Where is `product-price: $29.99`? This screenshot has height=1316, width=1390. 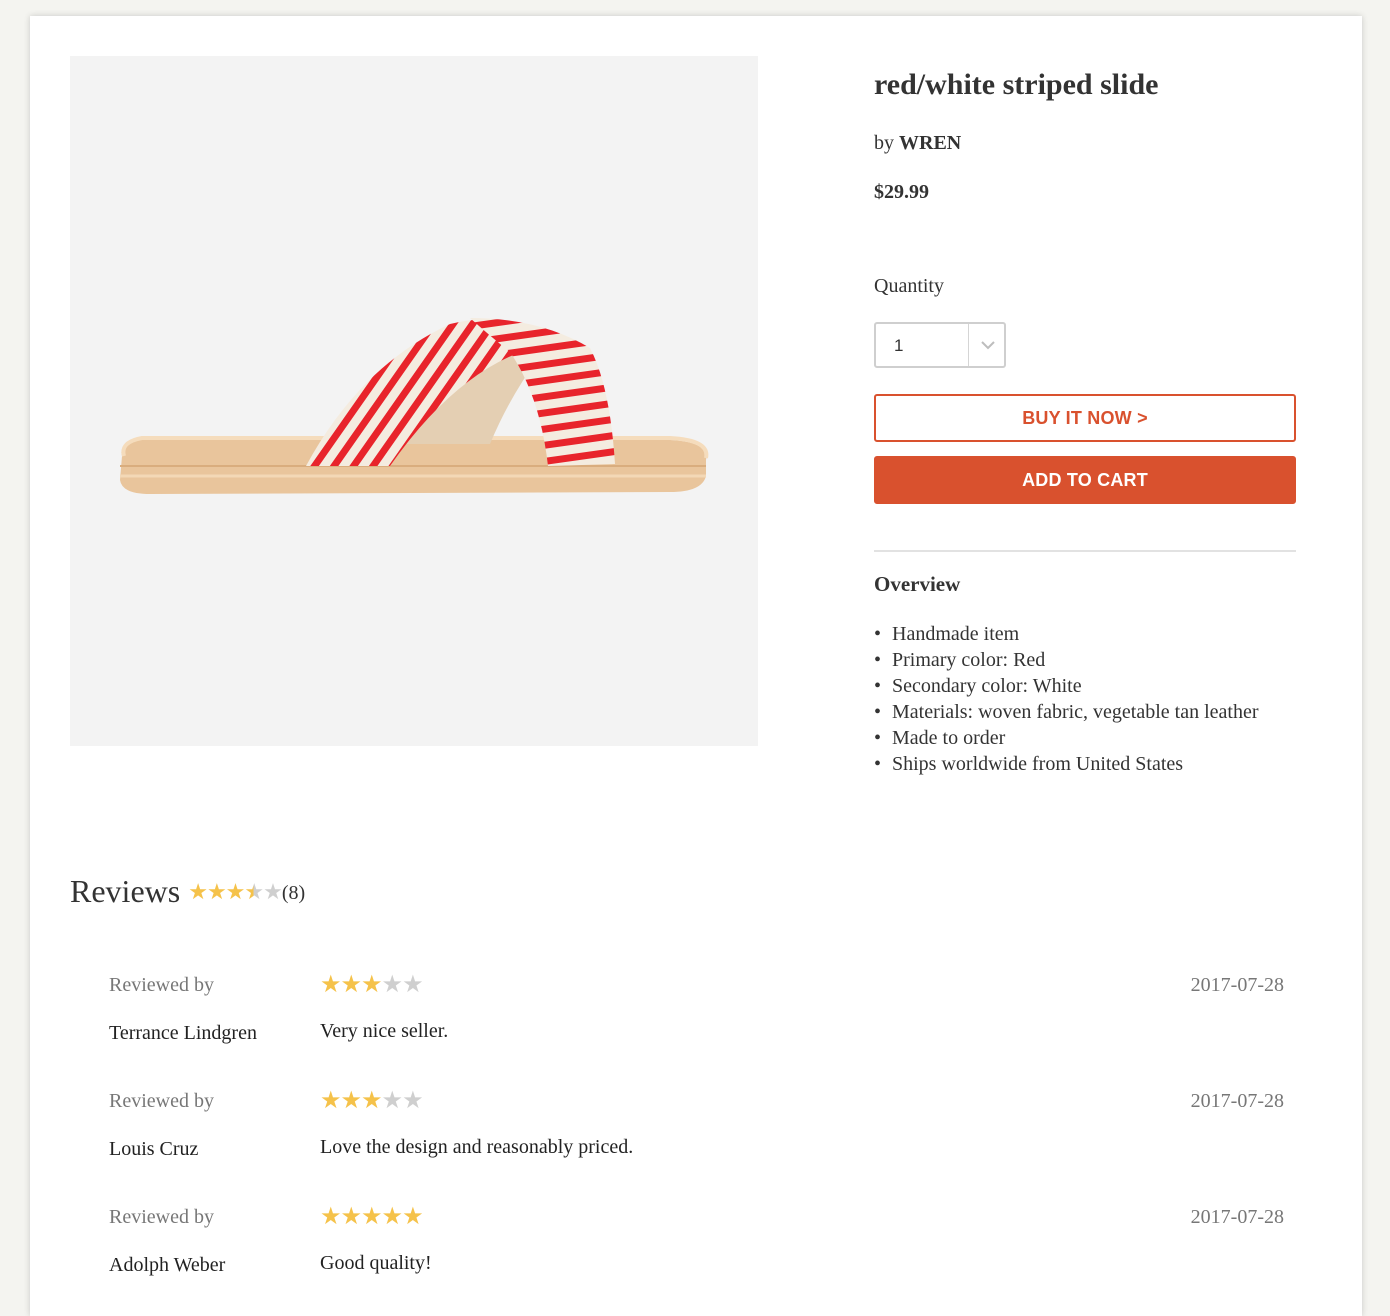 product-price: $29.99 is located at coordinates (901, 192).